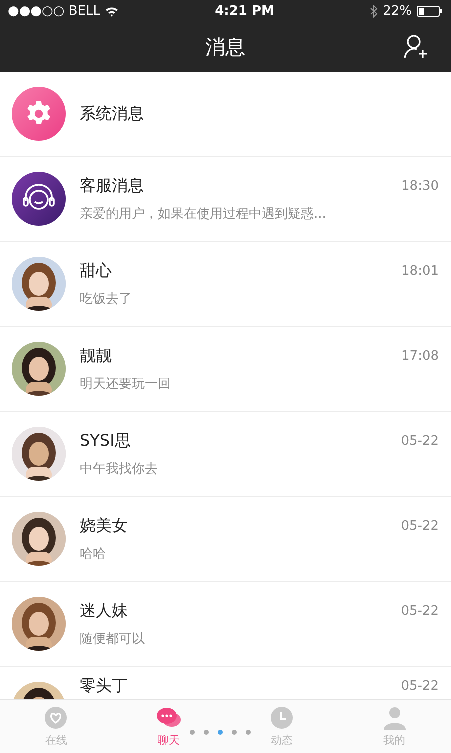 The width and height of the screenshot is (451, 753). What do you see at coordinates (96, 356) in the screenshot?
I see `contact-name: 靓靓` at bounding box center [96, 356].